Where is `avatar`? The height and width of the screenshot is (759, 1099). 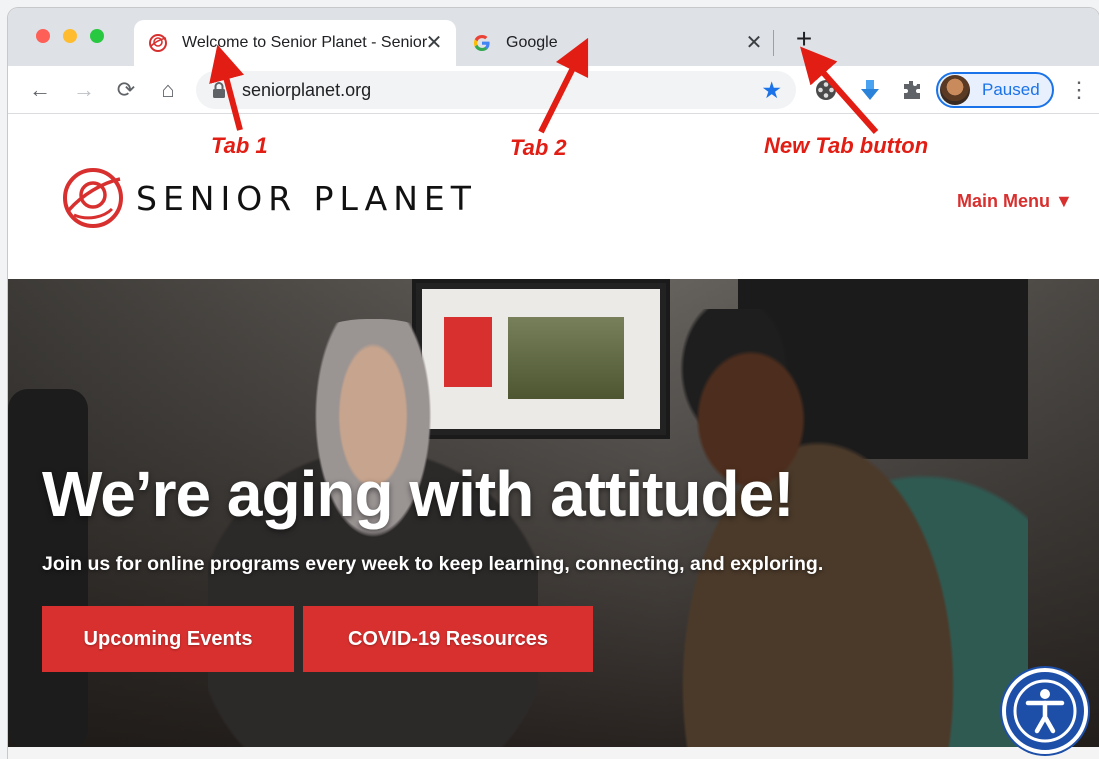 avatar is located at coordinates (955, 90).